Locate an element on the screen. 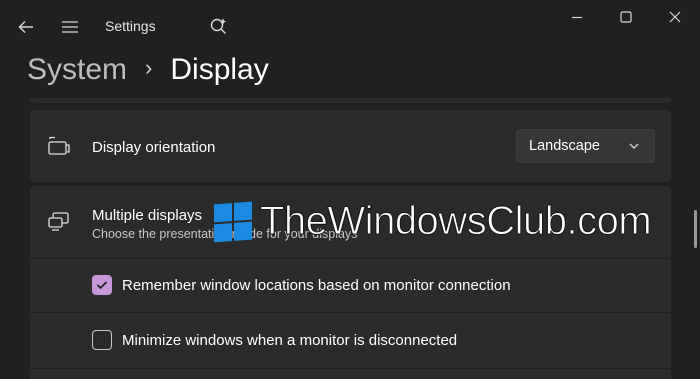 This screenshot has width=700, height=379. maximize-button is located at coordinates (626, 17).